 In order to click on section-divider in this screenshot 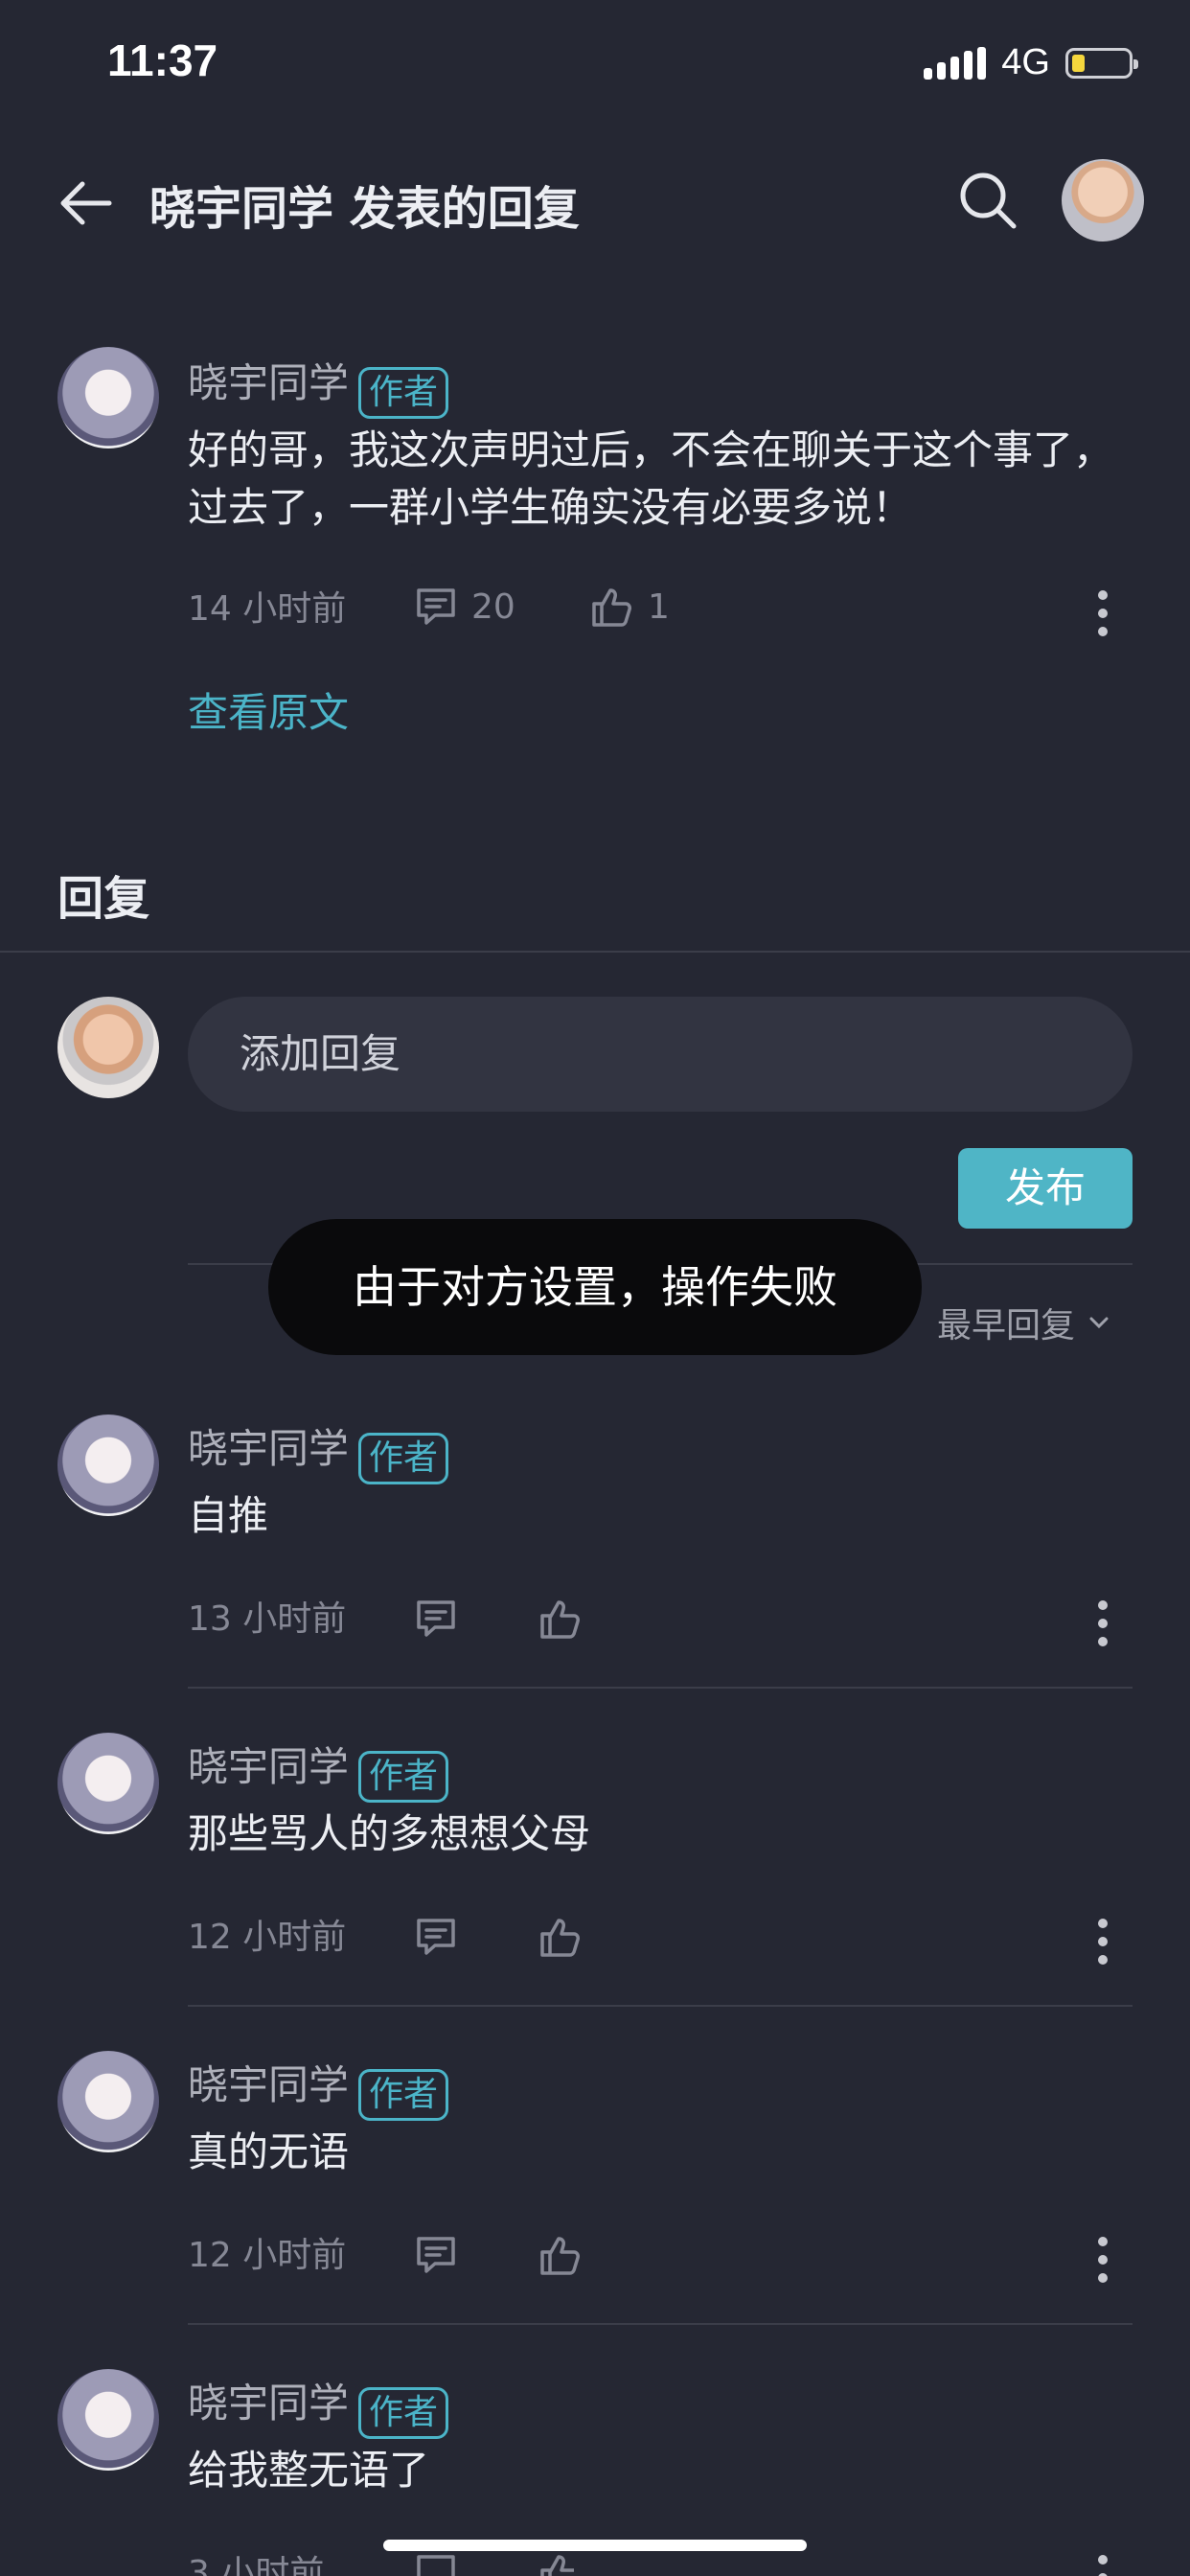, I will do `click(595, 952)`.